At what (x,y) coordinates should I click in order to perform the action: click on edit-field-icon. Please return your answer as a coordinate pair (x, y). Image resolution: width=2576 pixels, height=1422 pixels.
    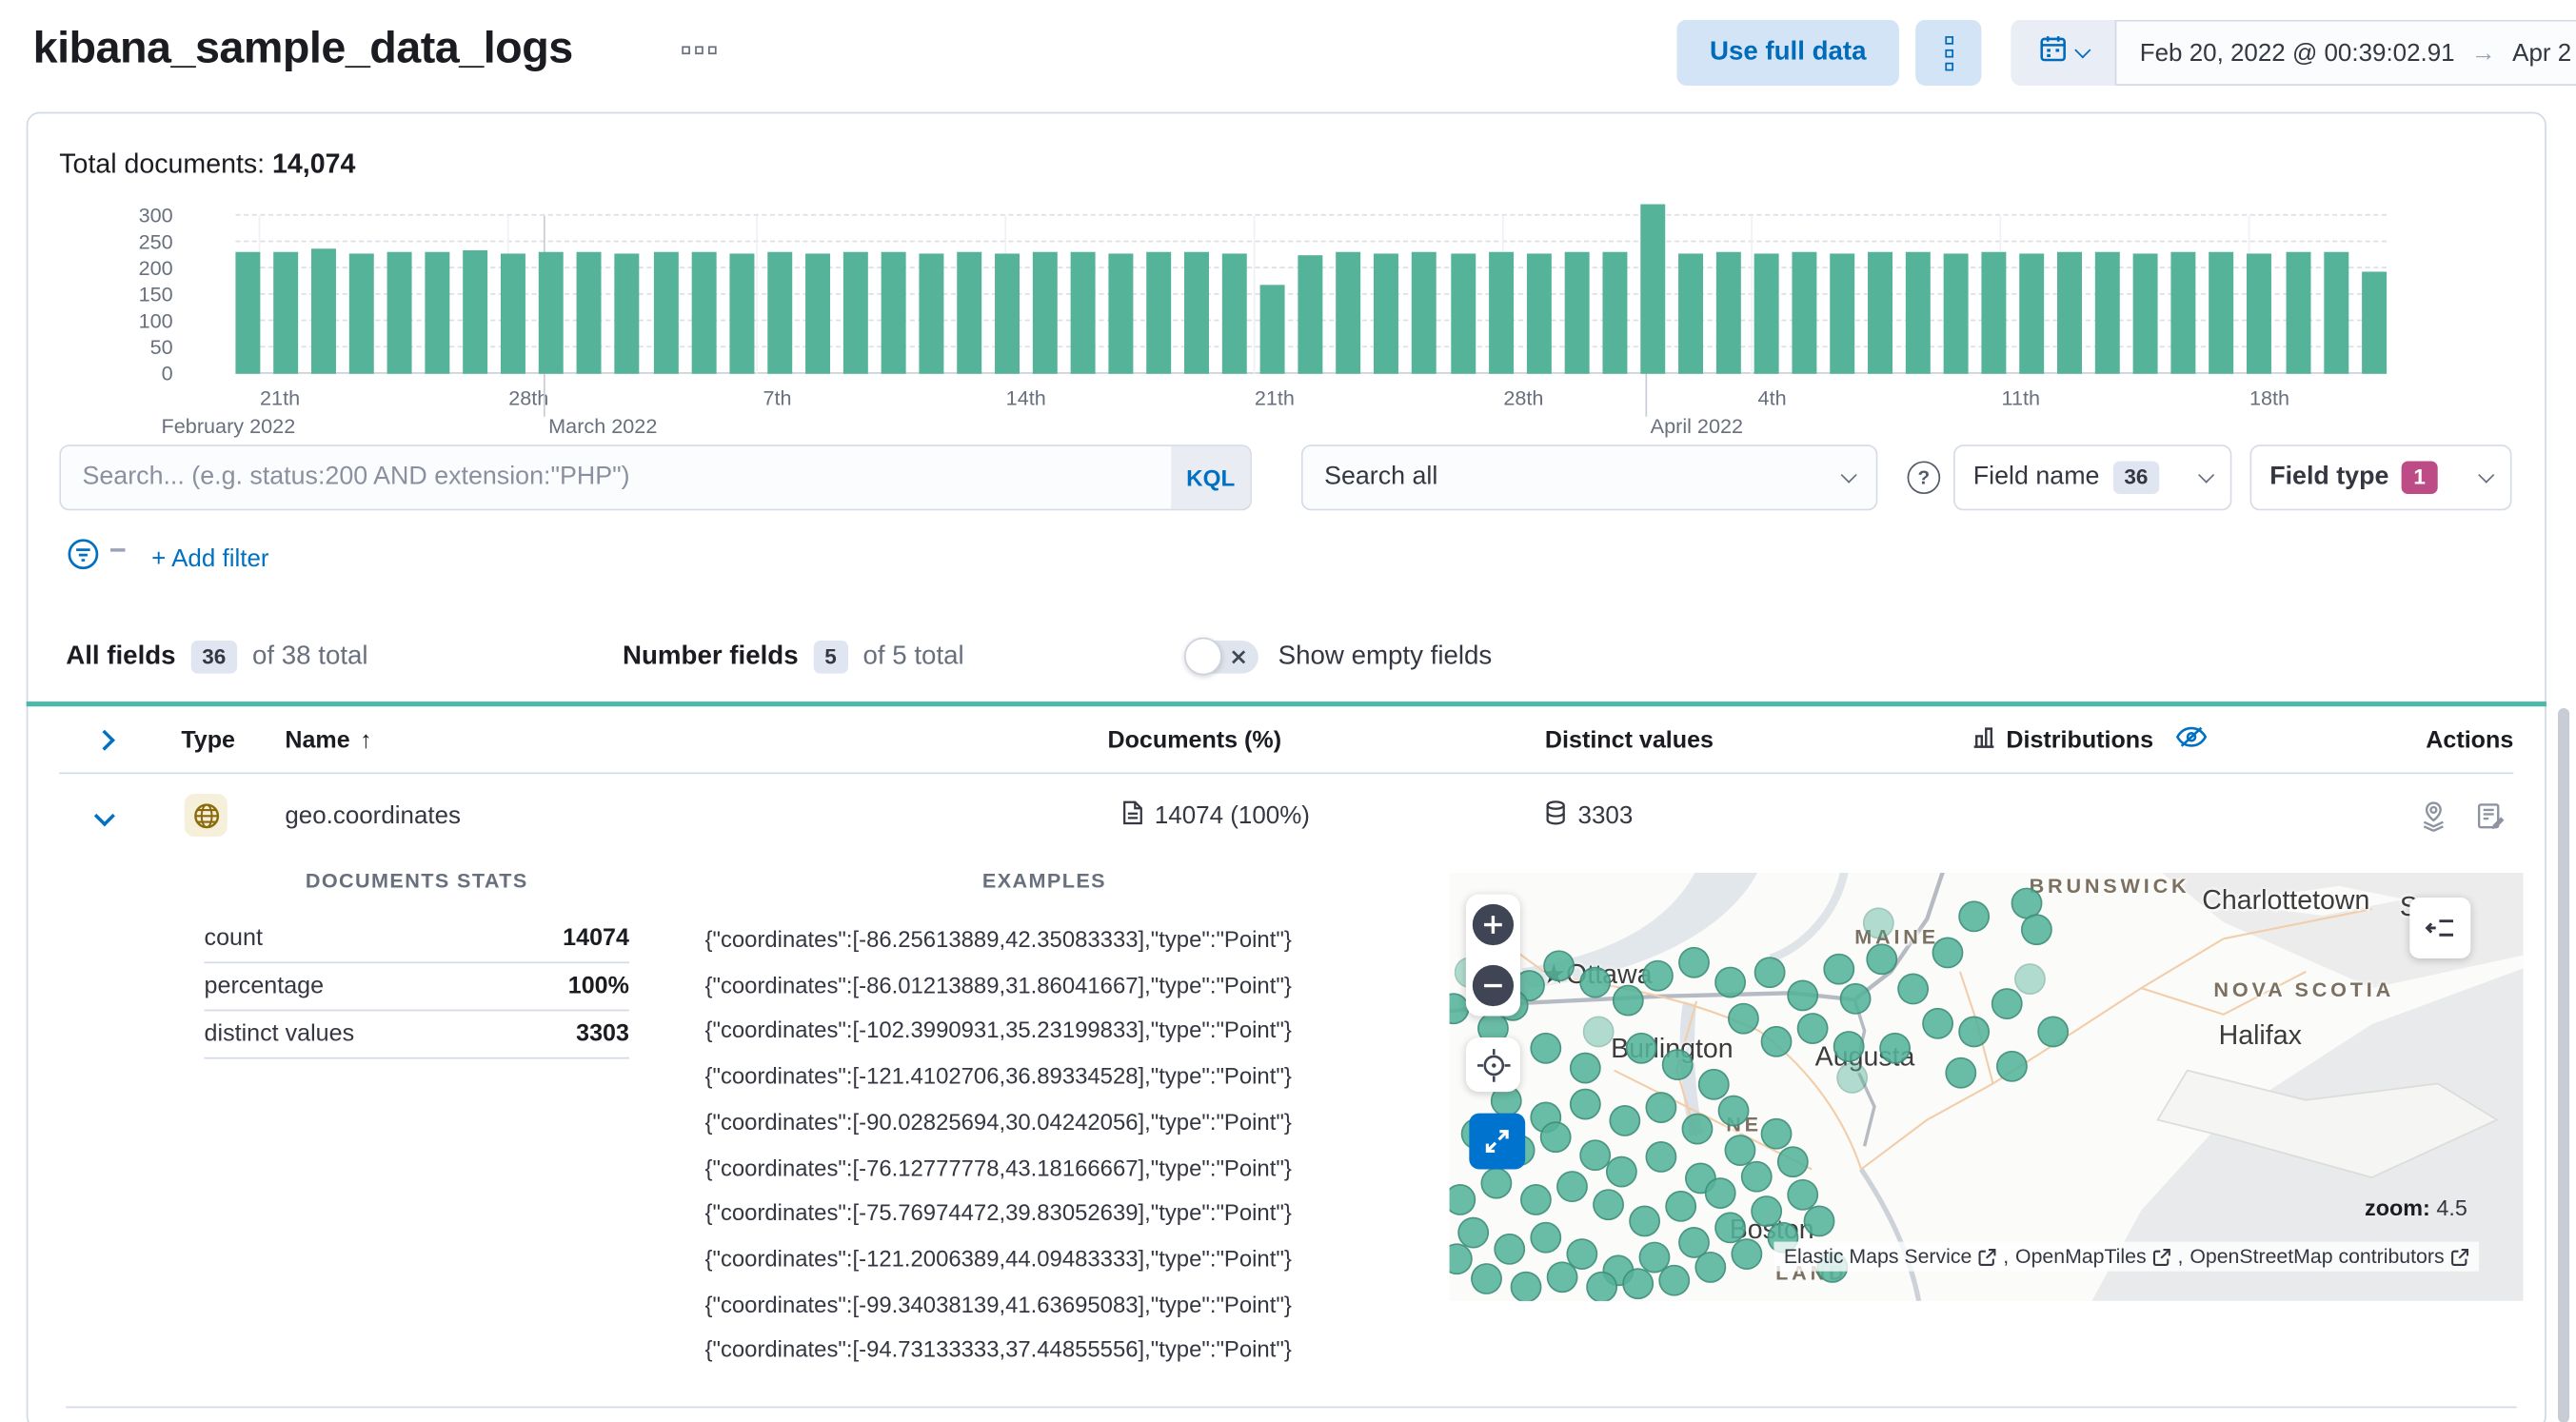
    Looking at the image, I should click on (2491, 816).